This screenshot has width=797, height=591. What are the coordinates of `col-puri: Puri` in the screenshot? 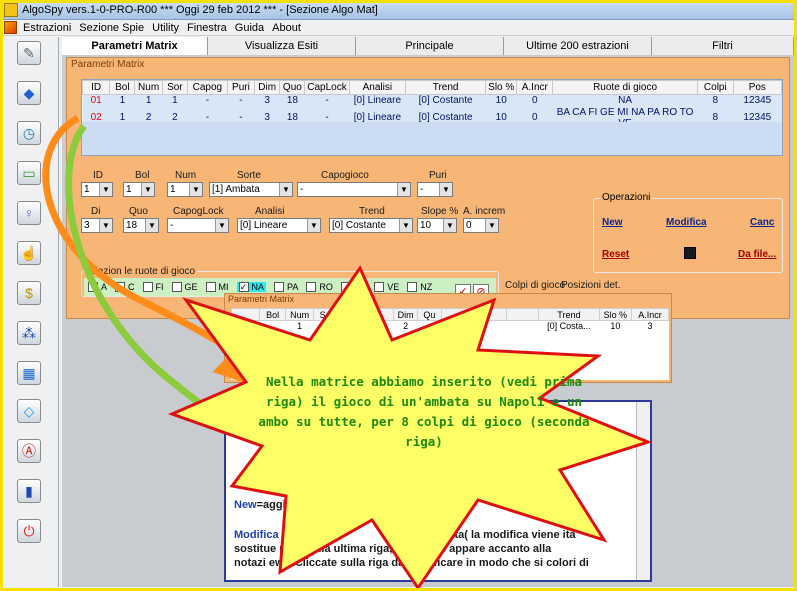 It's located at (241, 87).